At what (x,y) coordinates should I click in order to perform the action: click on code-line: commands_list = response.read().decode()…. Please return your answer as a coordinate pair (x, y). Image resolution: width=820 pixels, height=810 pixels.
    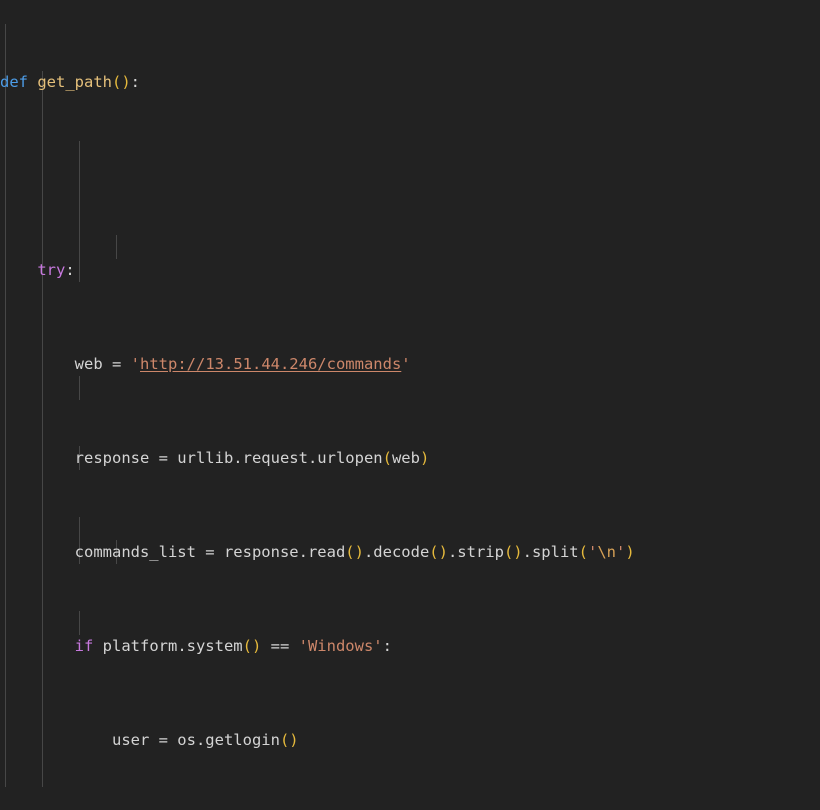
    Looking at the image, I should click on (354, 551).